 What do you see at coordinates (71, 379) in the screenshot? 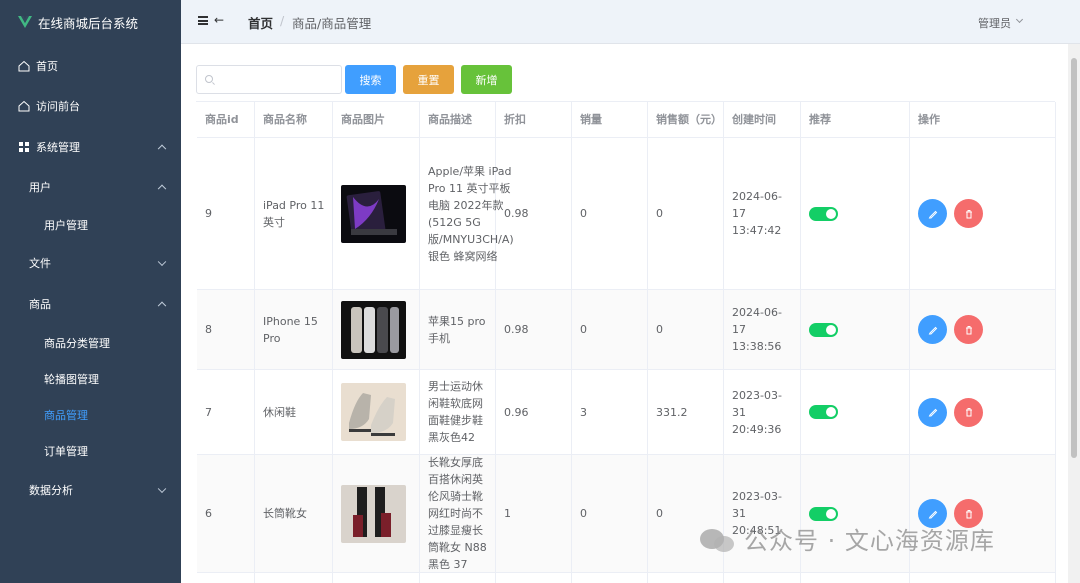
I see `sidebar-item-label: 轮播图管理` at bounding box center [71, 379].